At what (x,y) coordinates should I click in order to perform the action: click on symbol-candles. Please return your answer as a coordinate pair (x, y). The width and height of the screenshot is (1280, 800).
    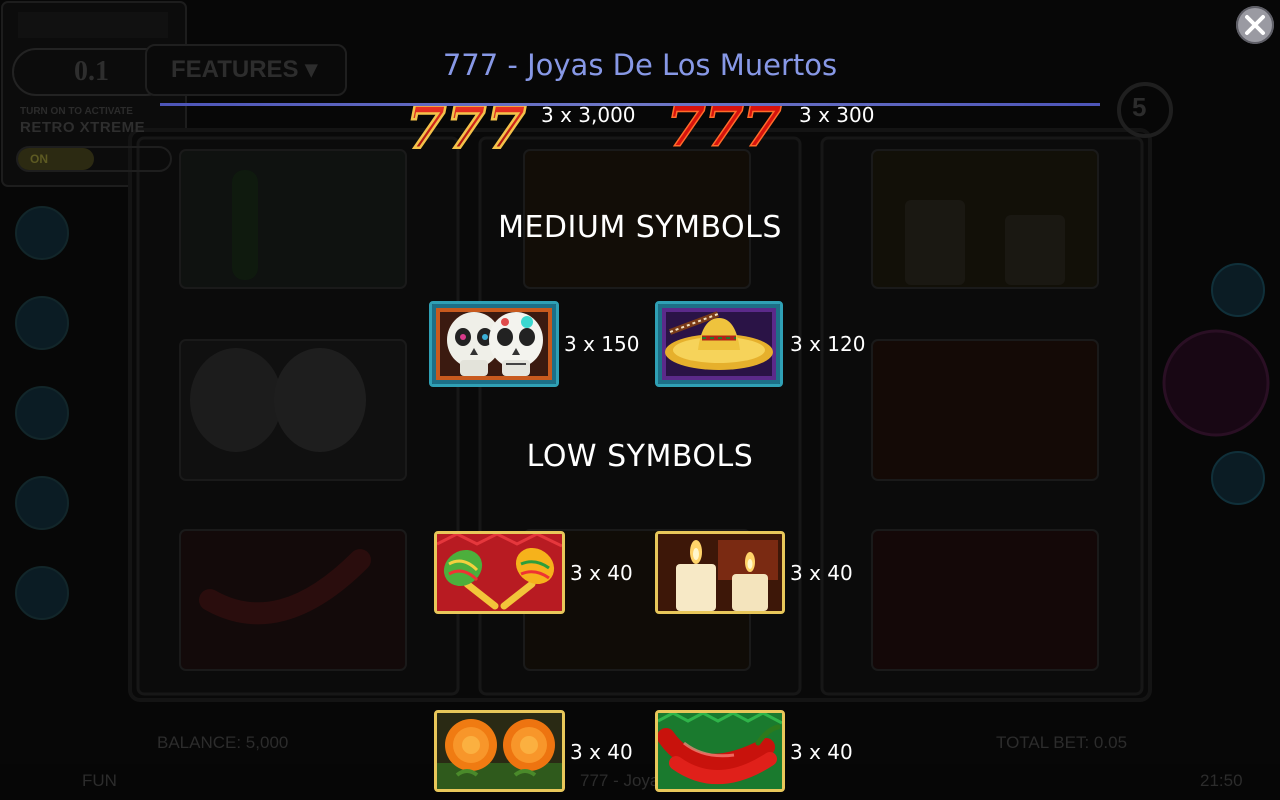
    Looking at the image, I should click on (720, 572).